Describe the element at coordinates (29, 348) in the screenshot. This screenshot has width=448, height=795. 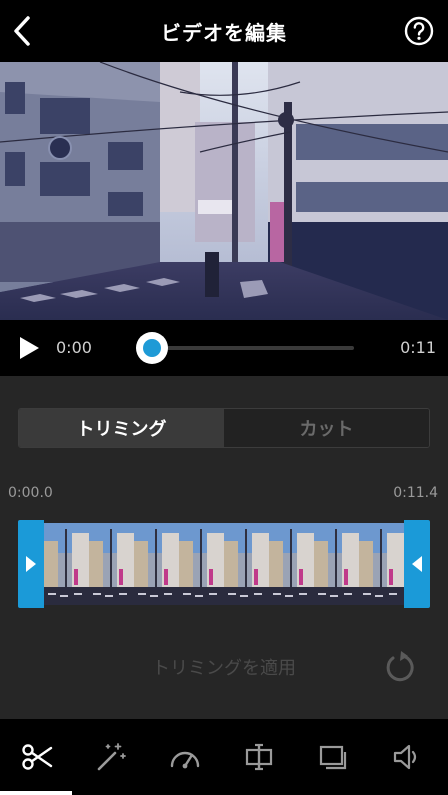
I see `play-icon` at that location.